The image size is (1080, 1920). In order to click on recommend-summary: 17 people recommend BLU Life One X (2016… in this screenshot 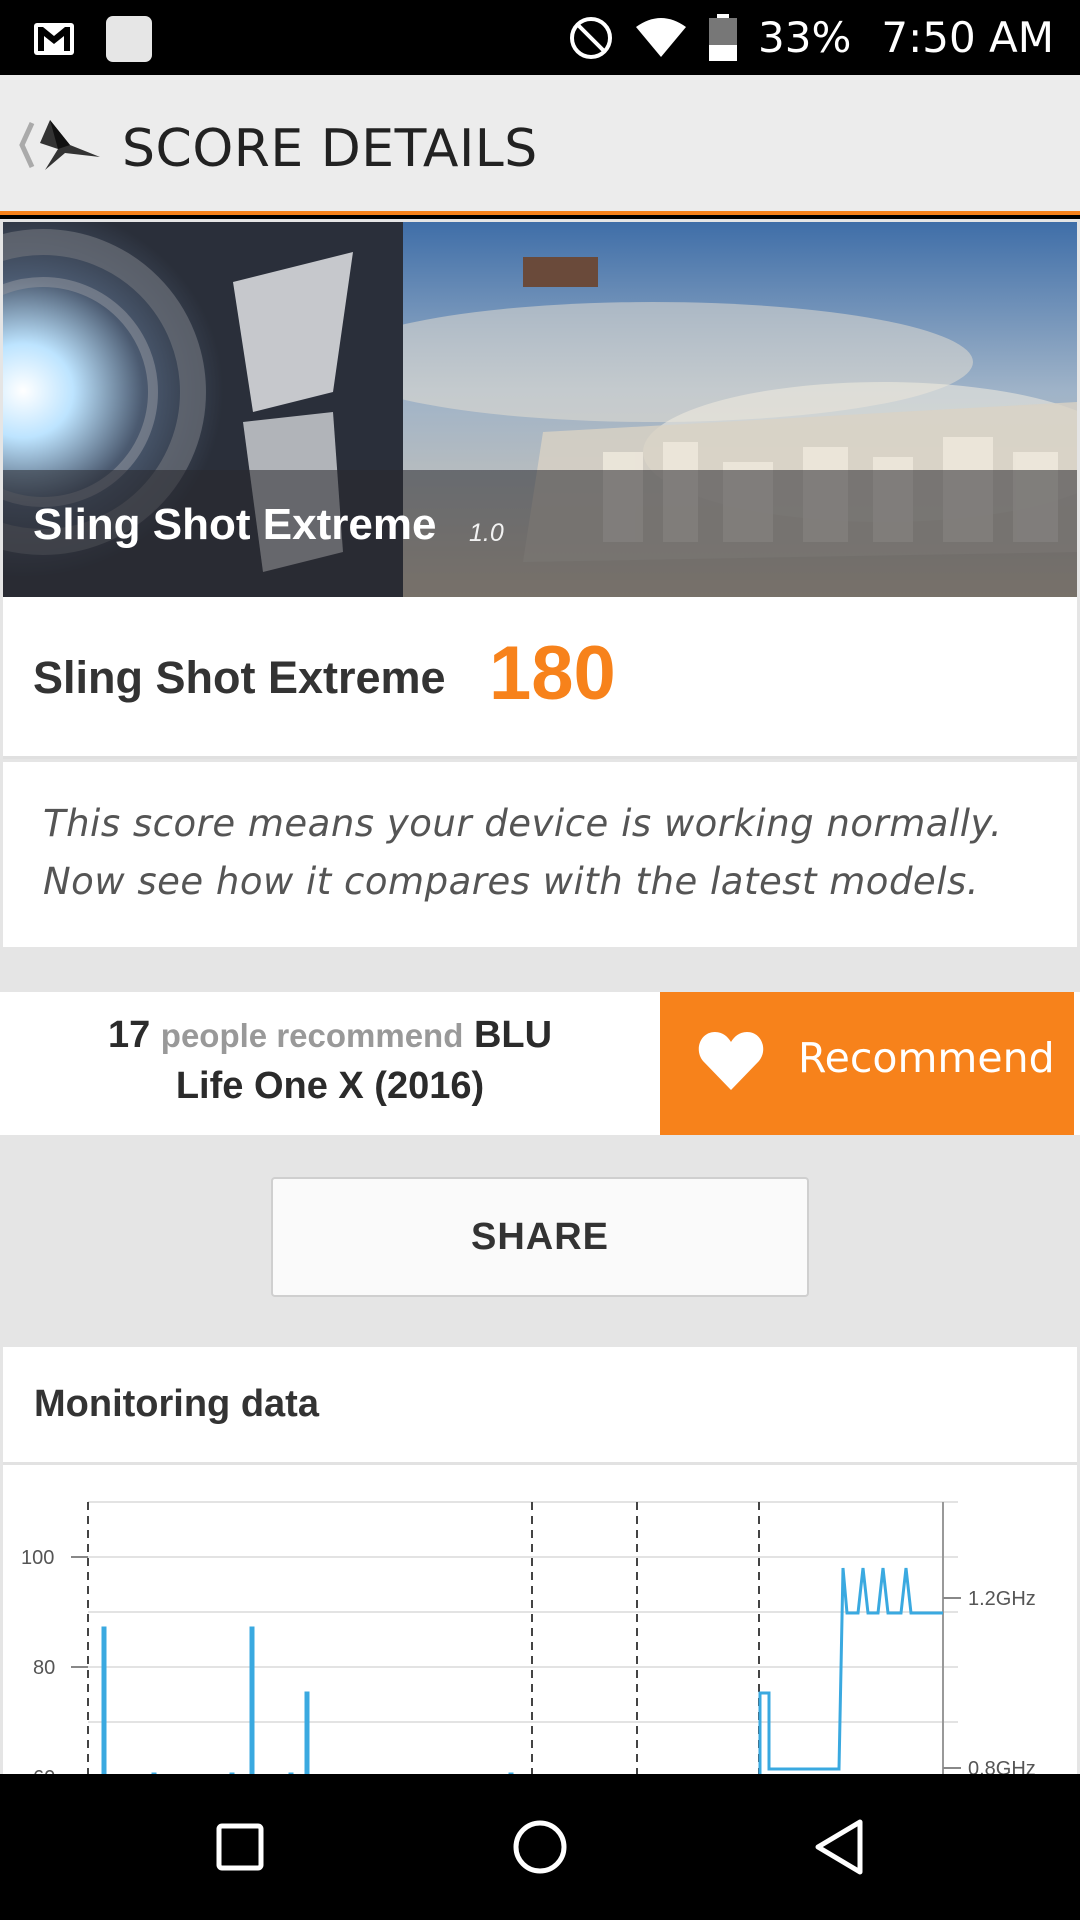, I will do `click(330, 1060)`.